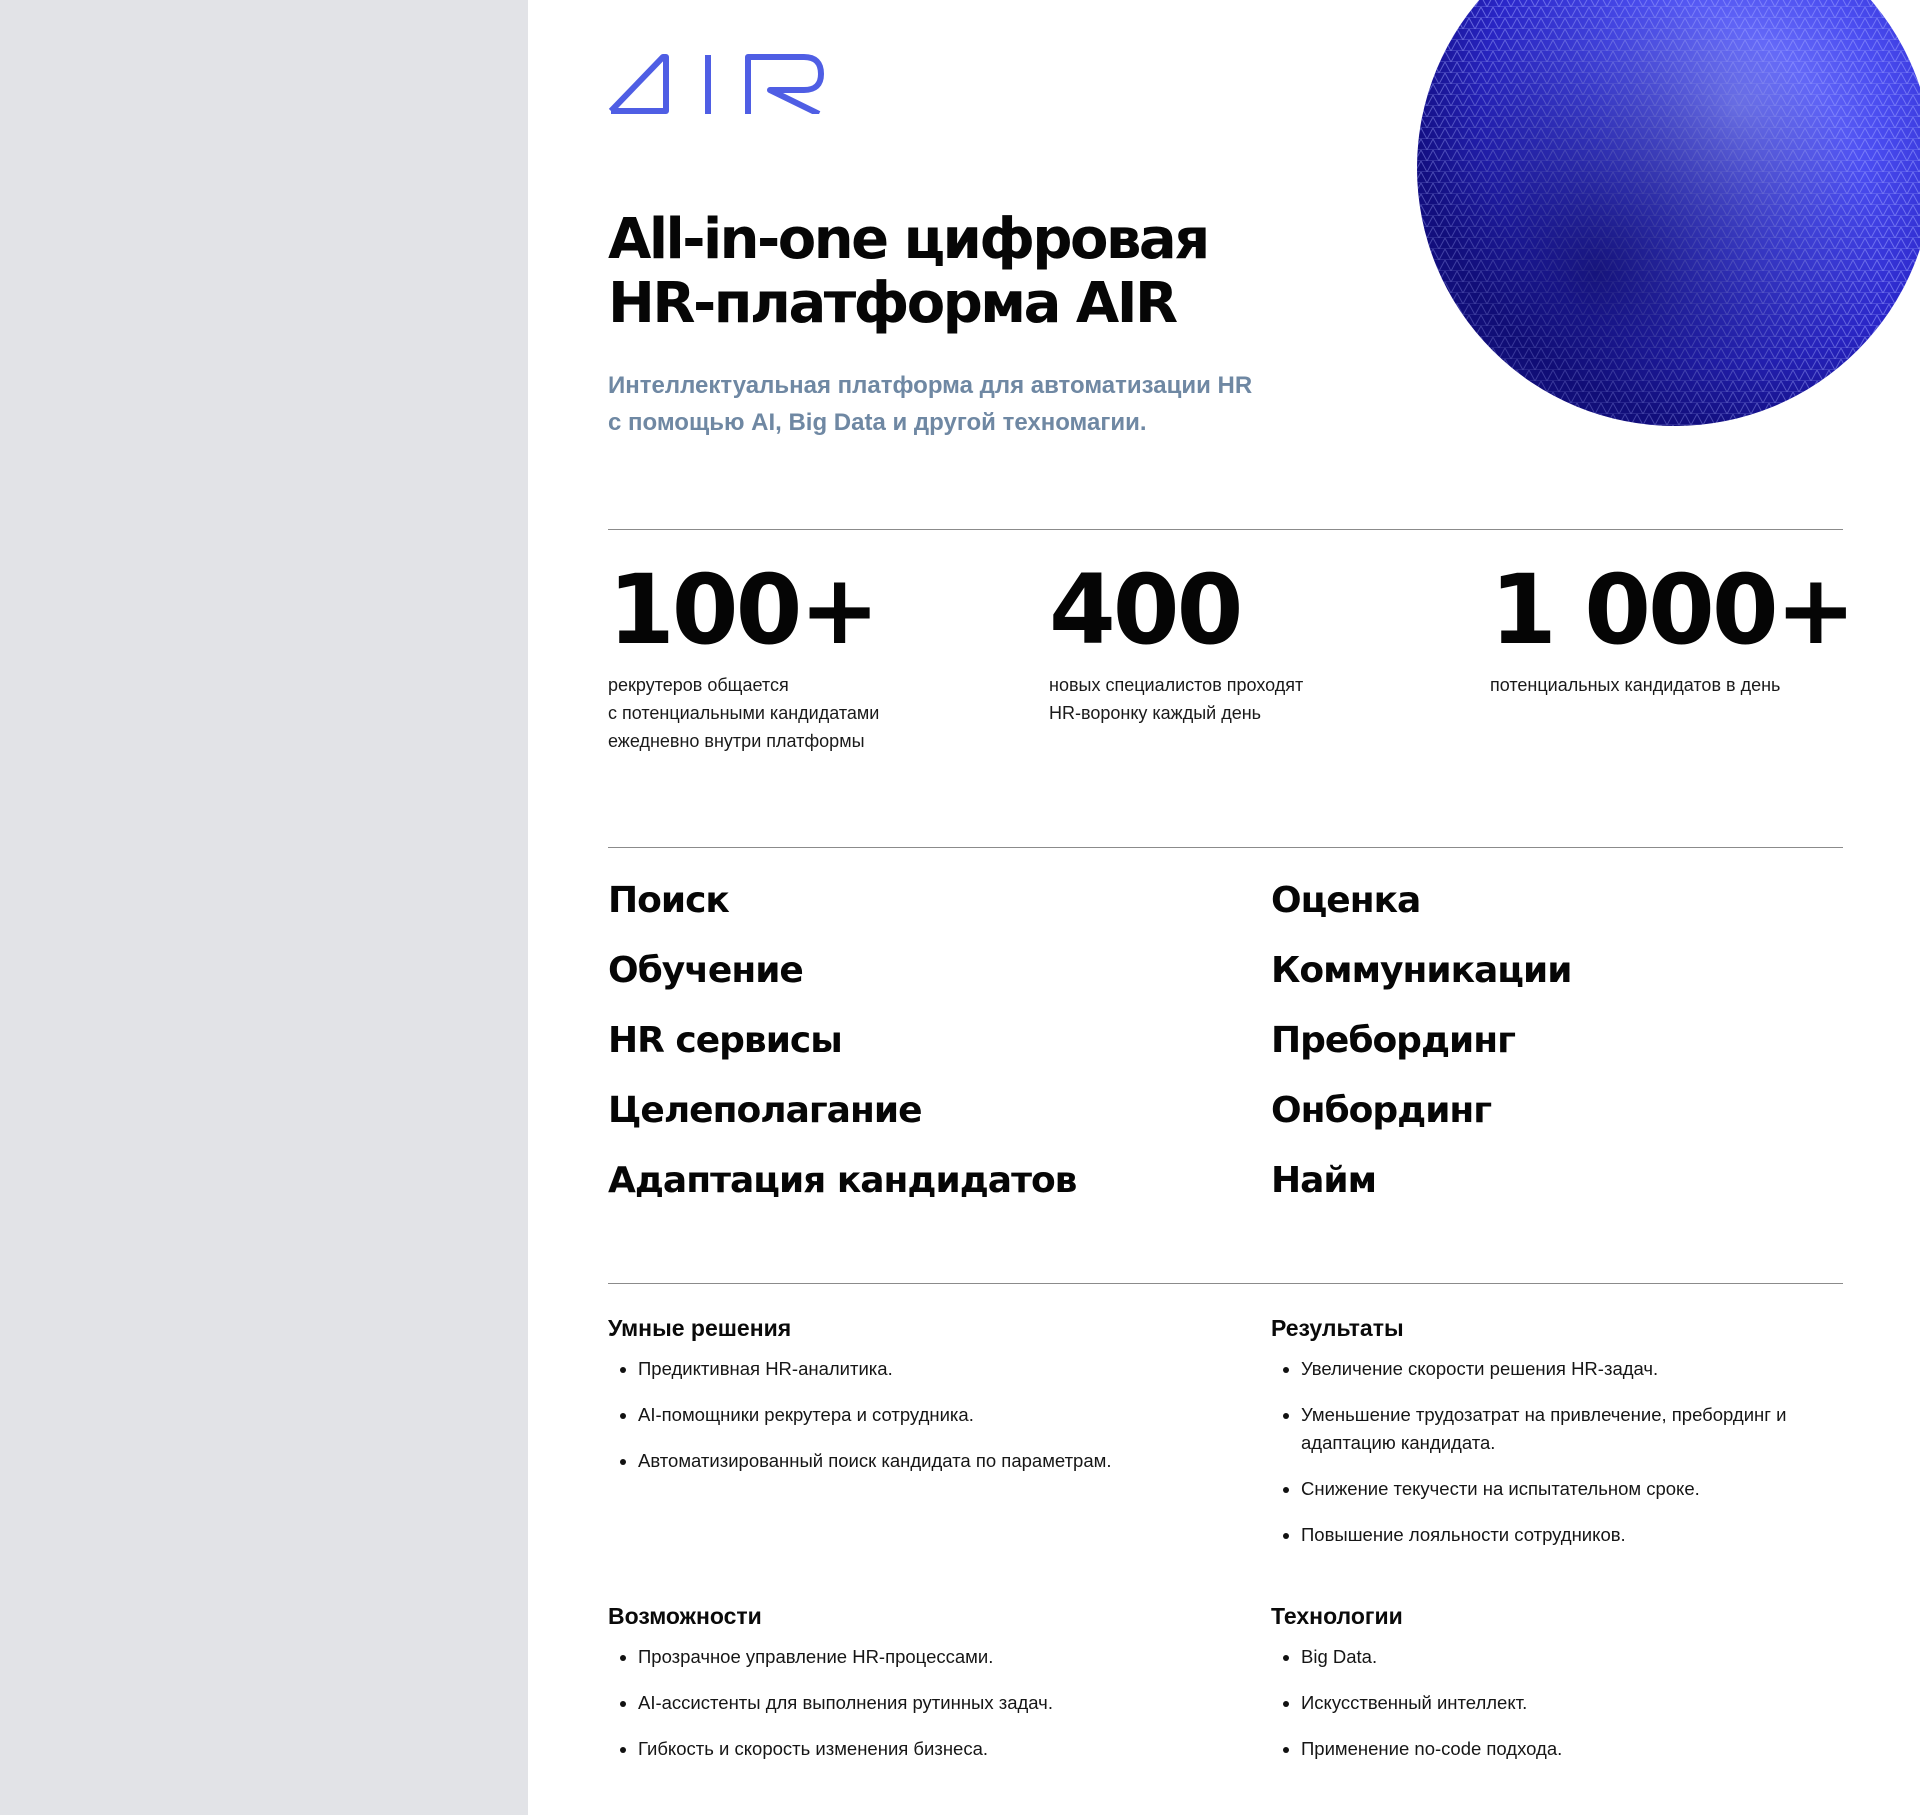  Describe the element at coordinates (894, 1657) in the screenshot. I see `list-item: Прозрачное управление HR-процессами.` at that location.